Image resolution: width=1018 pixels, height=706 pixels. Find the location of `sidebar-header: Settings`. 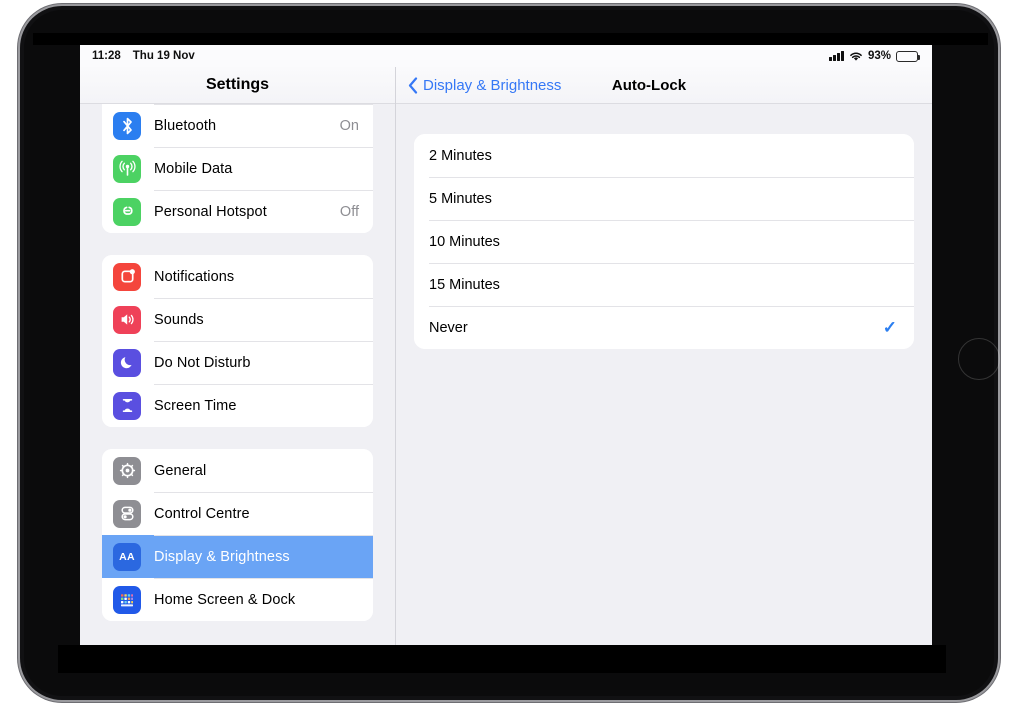

sidebar-header: Settings is located at coordinates (237, 85).